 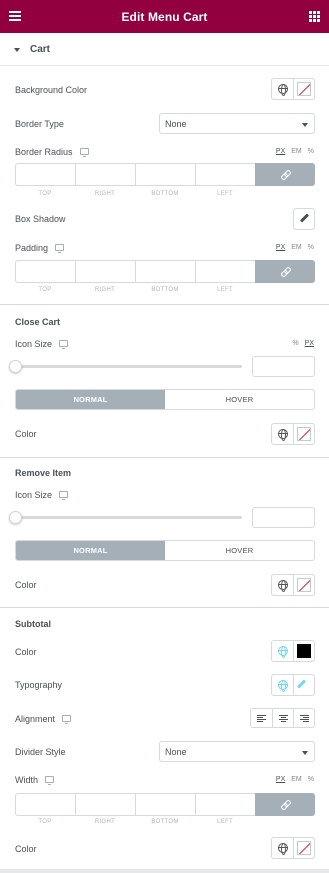 I want to click on width-dimension-labels: TOP RIGHT BOTTOM LEFT, so click(x=165, y=822).